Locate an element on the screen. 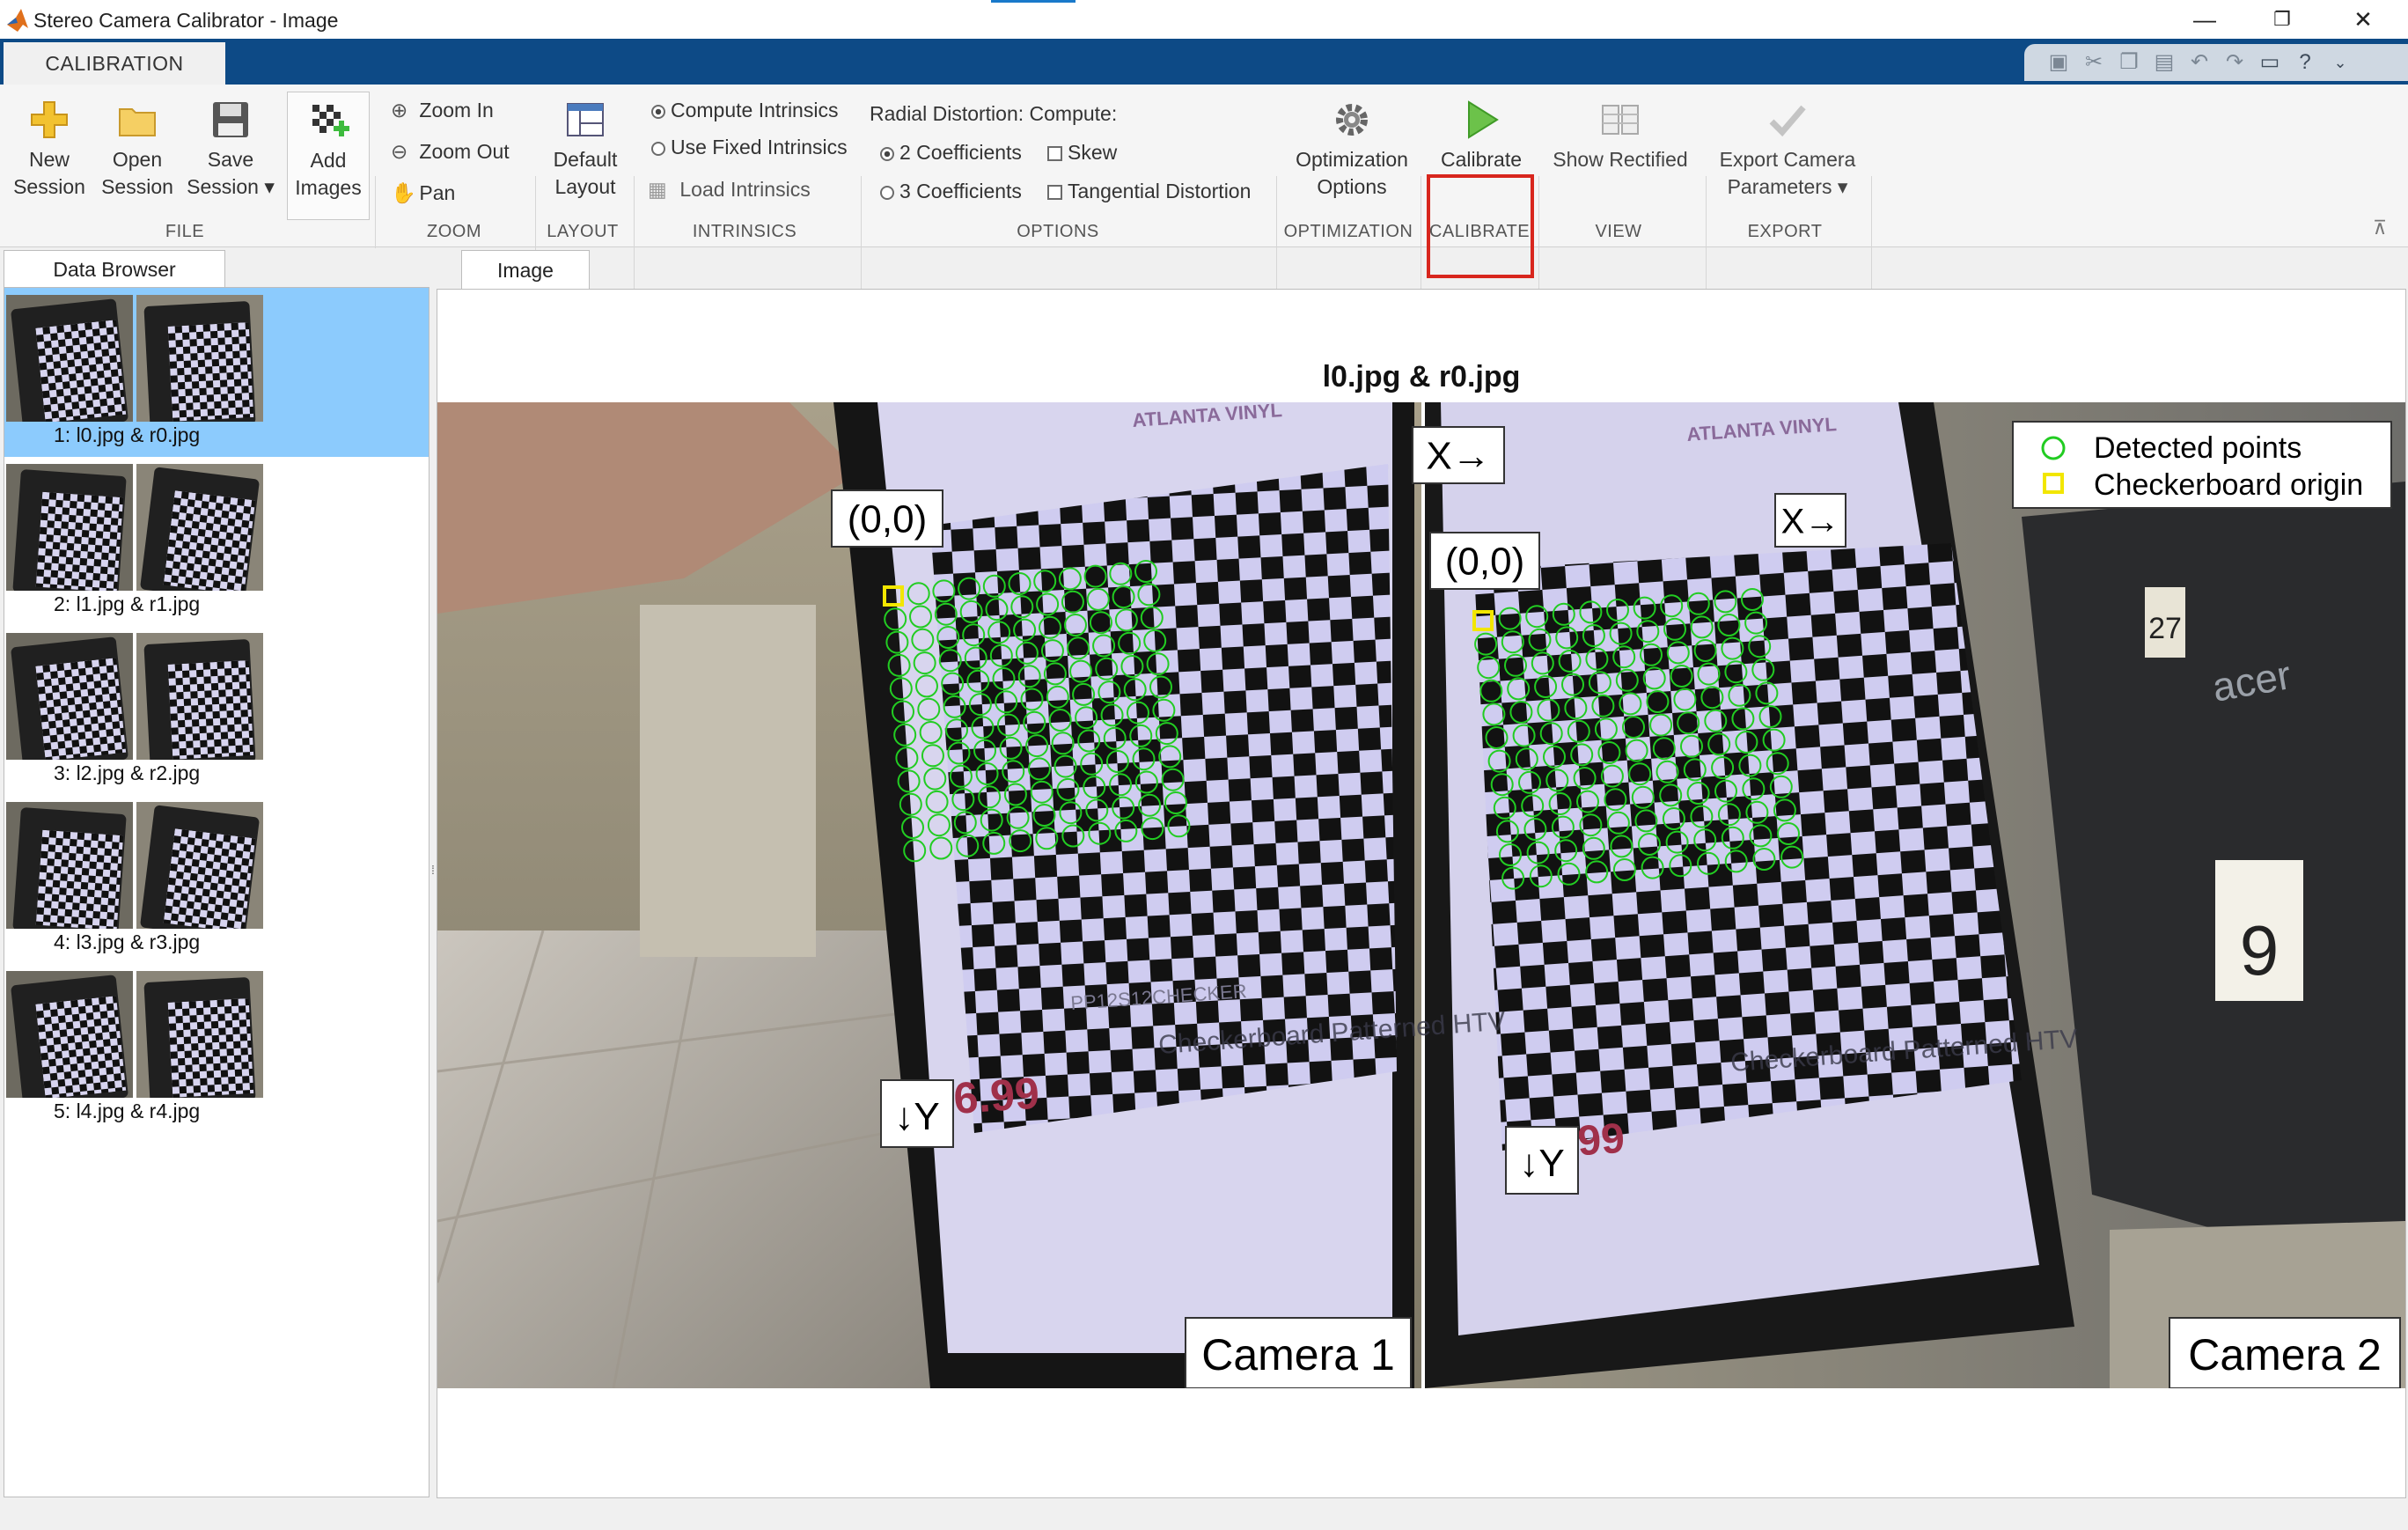 The image size is (2408, 1530). image-pair-item: 1: l0.jpg & r0.jpg is located at coordinates (216, 372).